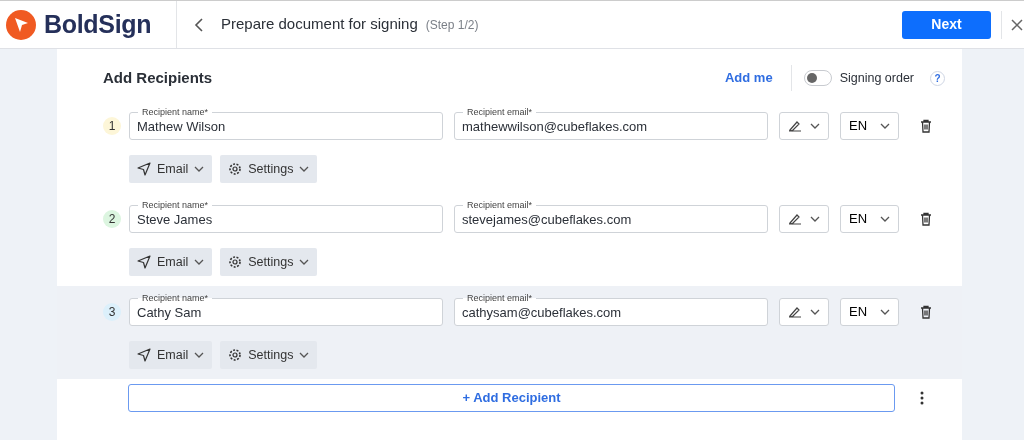 Image resolution: width=1024 pixels, height=440 pixels. Describe the element at coordinates (876, 78) in the screenshot. I see `signing-order-label: Signing order` at that location.